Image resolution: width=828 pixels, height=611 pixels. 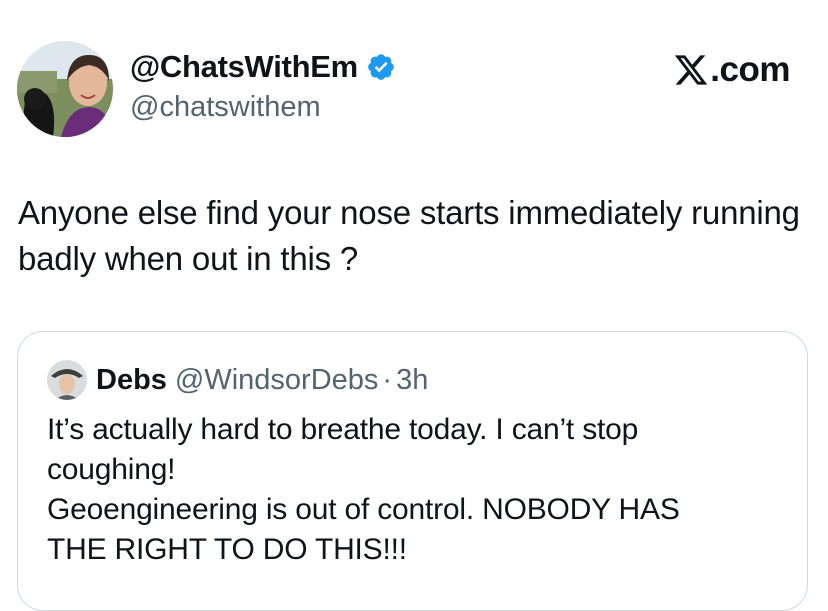 What do you see at coordinates (131, 380) in the screenshot?
I see `quoted-display-name: Debs` at bounding box center [131, 380].